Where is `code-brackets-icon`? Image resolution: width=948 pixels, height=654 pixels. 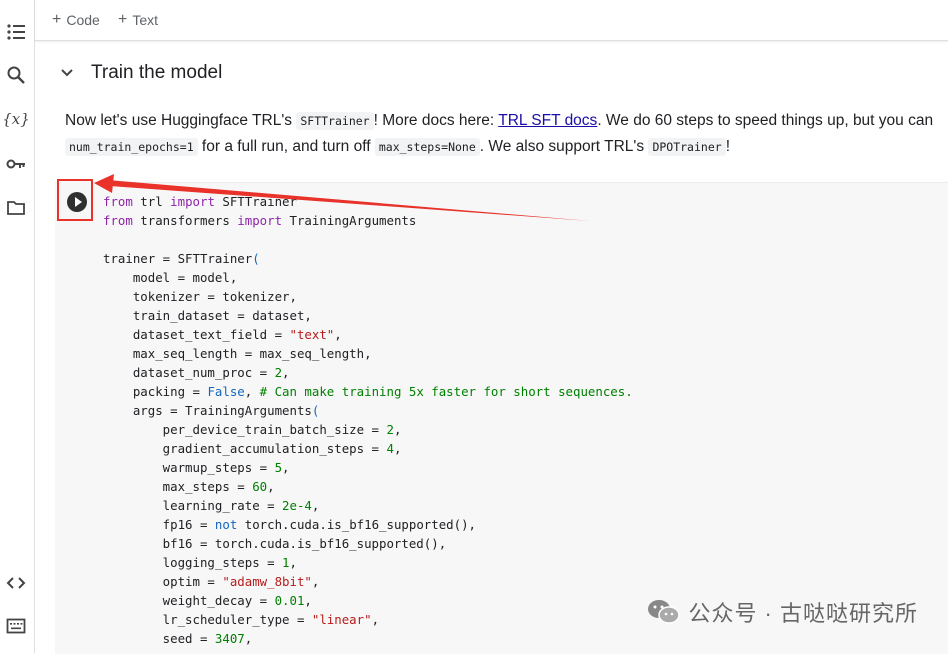 code-brackets-icon is located at coordinates (16, 583).